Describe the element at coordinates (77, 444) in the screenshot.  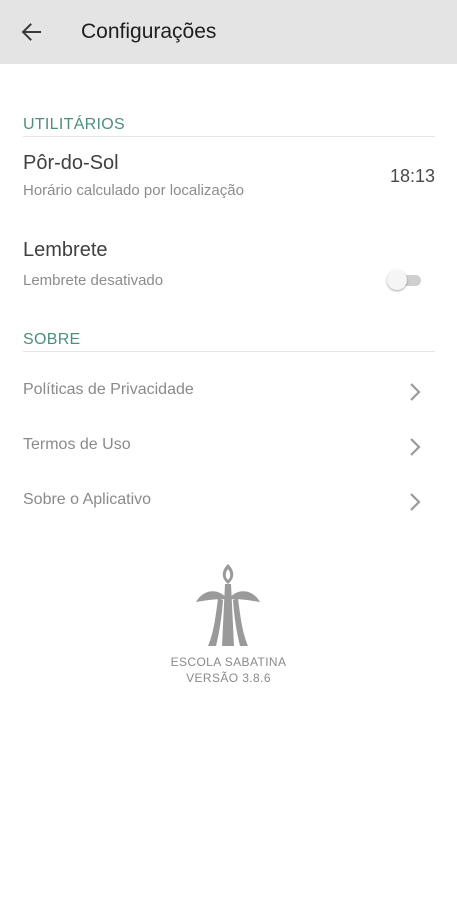
I see `link-label: Termos de Uso` at that location.